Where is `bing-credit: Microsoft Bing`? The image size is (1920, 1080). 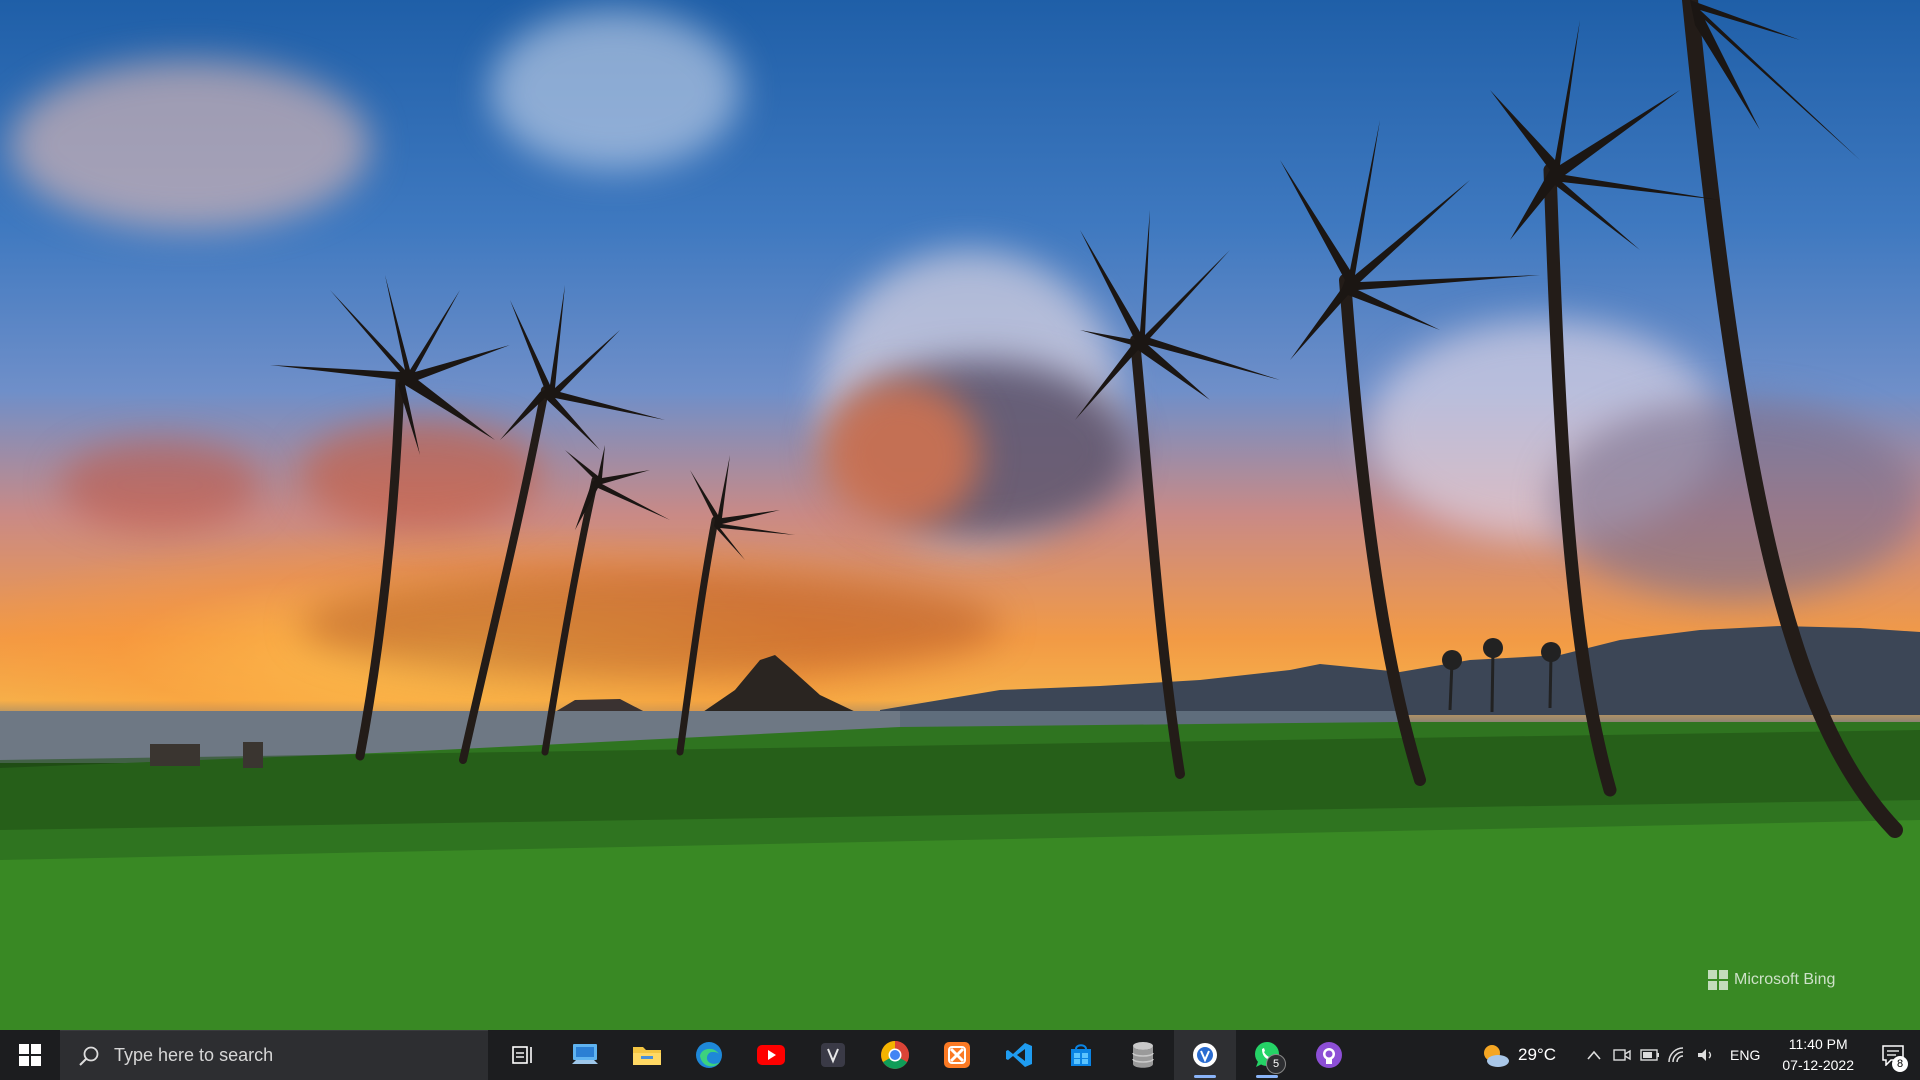
bing-credit: Microsoft Bing is located at coordinates (1771, 980).